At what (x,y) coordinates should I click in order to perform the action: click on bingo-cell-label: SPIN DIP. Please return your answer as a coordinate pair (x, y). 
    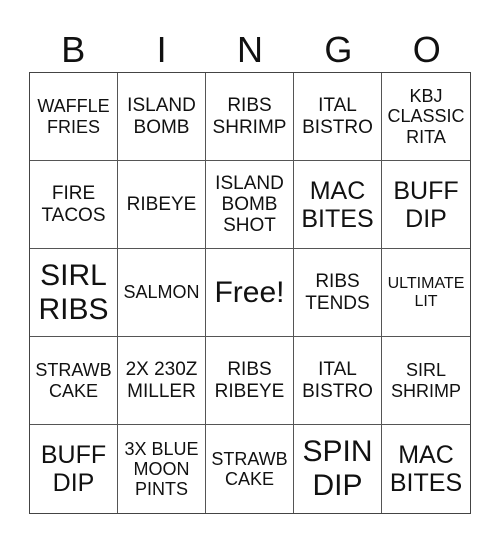
    Looking at the image, I should click on (337, 468).